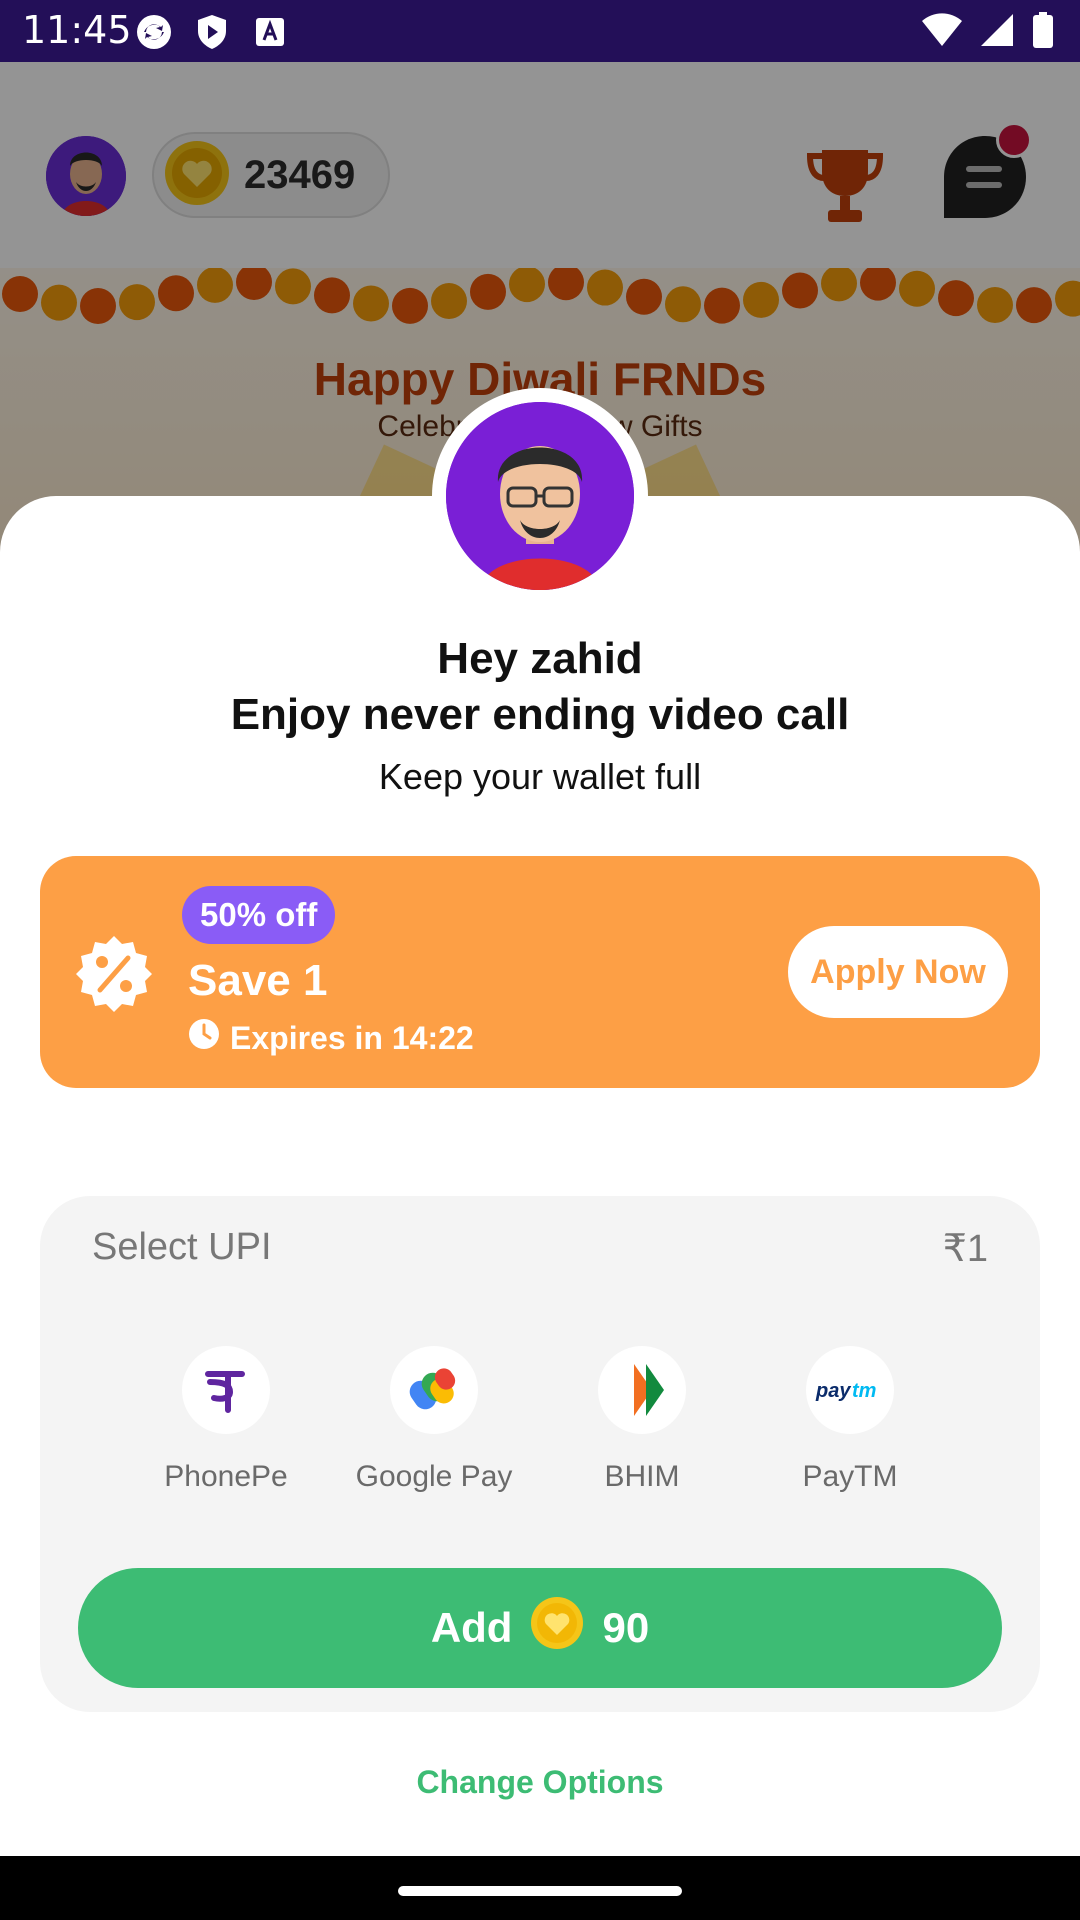 The width and height of the screenshot is (1080, 1920). What do you see at coordinates (77, 30) in the screenshot?
I see `status-time: 11:45` at bounding box center [77, 30].